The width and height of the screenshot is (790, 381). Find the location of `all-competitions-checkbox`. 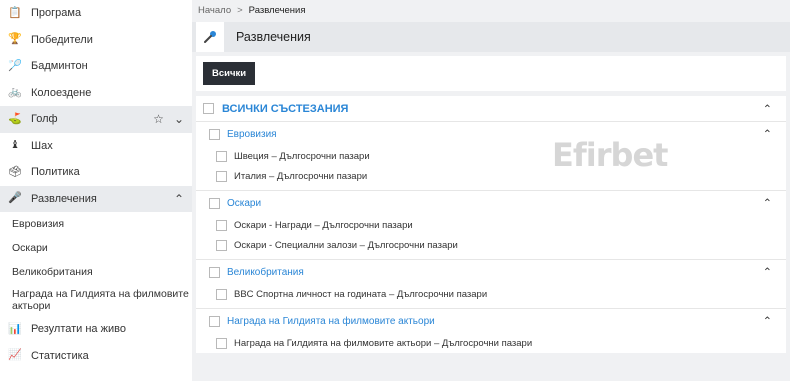

all-competitions-checkbox is located at coordinates (208, 108).